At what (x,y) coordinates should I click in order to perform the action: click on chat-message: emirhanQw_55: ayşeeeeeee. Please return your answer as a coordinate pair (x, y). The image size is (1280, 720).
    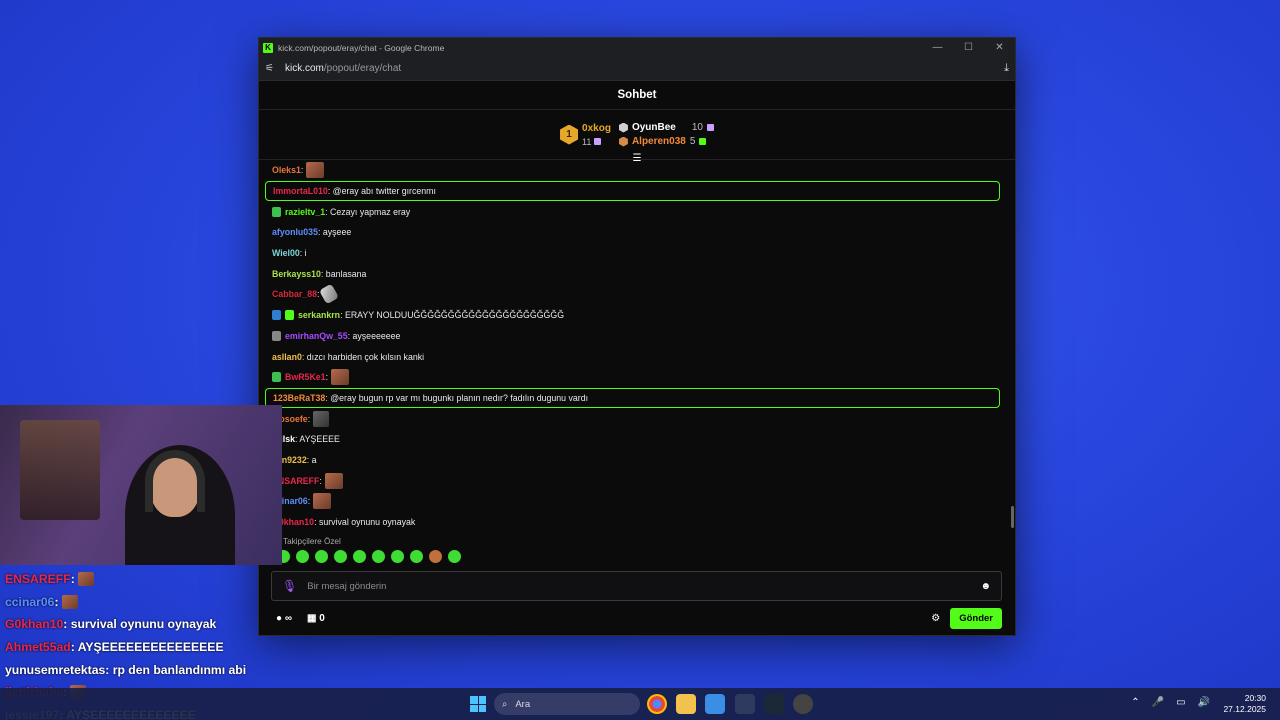
    Looking at the image, I should click on (635, 336).